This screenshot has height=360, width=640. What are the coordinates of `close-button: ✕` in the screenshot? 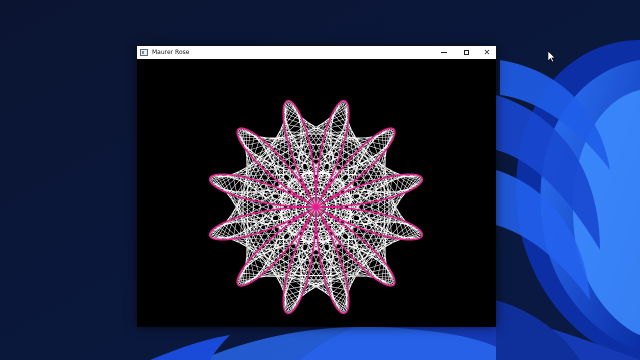 It's located at (487, 52).